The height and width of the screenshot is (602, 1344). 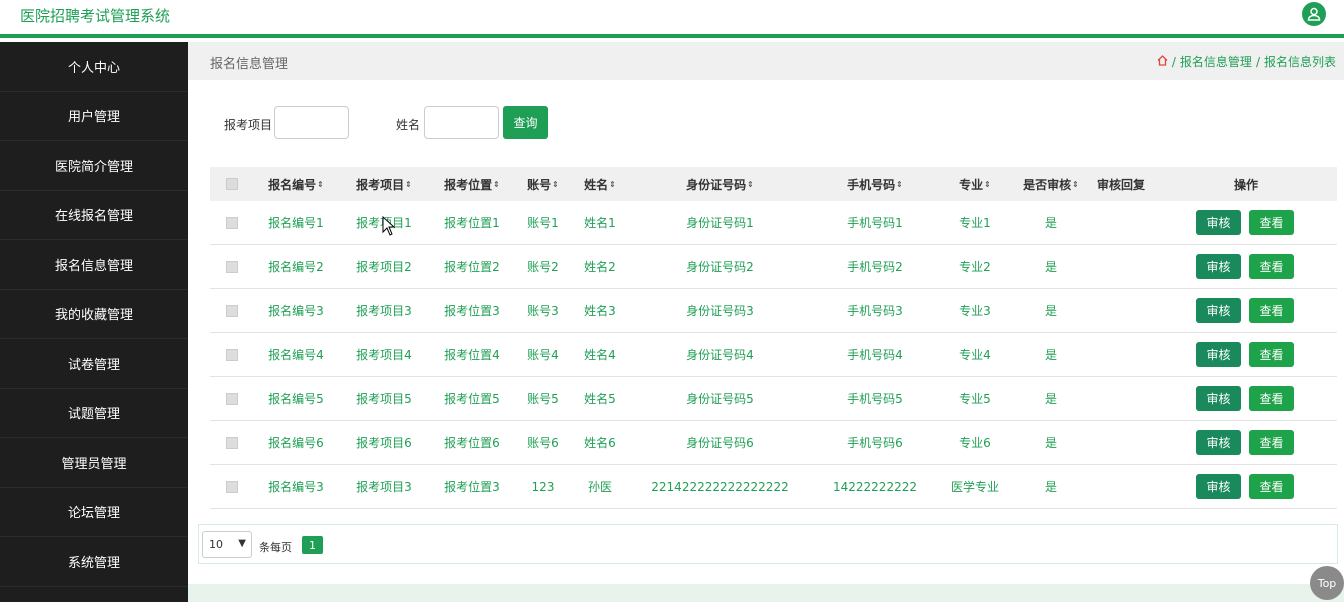 What do you see at coordinates (384, 267) in the screenshot?
I see `table-cell: 报考项目2` at bounding box center [384, 267].